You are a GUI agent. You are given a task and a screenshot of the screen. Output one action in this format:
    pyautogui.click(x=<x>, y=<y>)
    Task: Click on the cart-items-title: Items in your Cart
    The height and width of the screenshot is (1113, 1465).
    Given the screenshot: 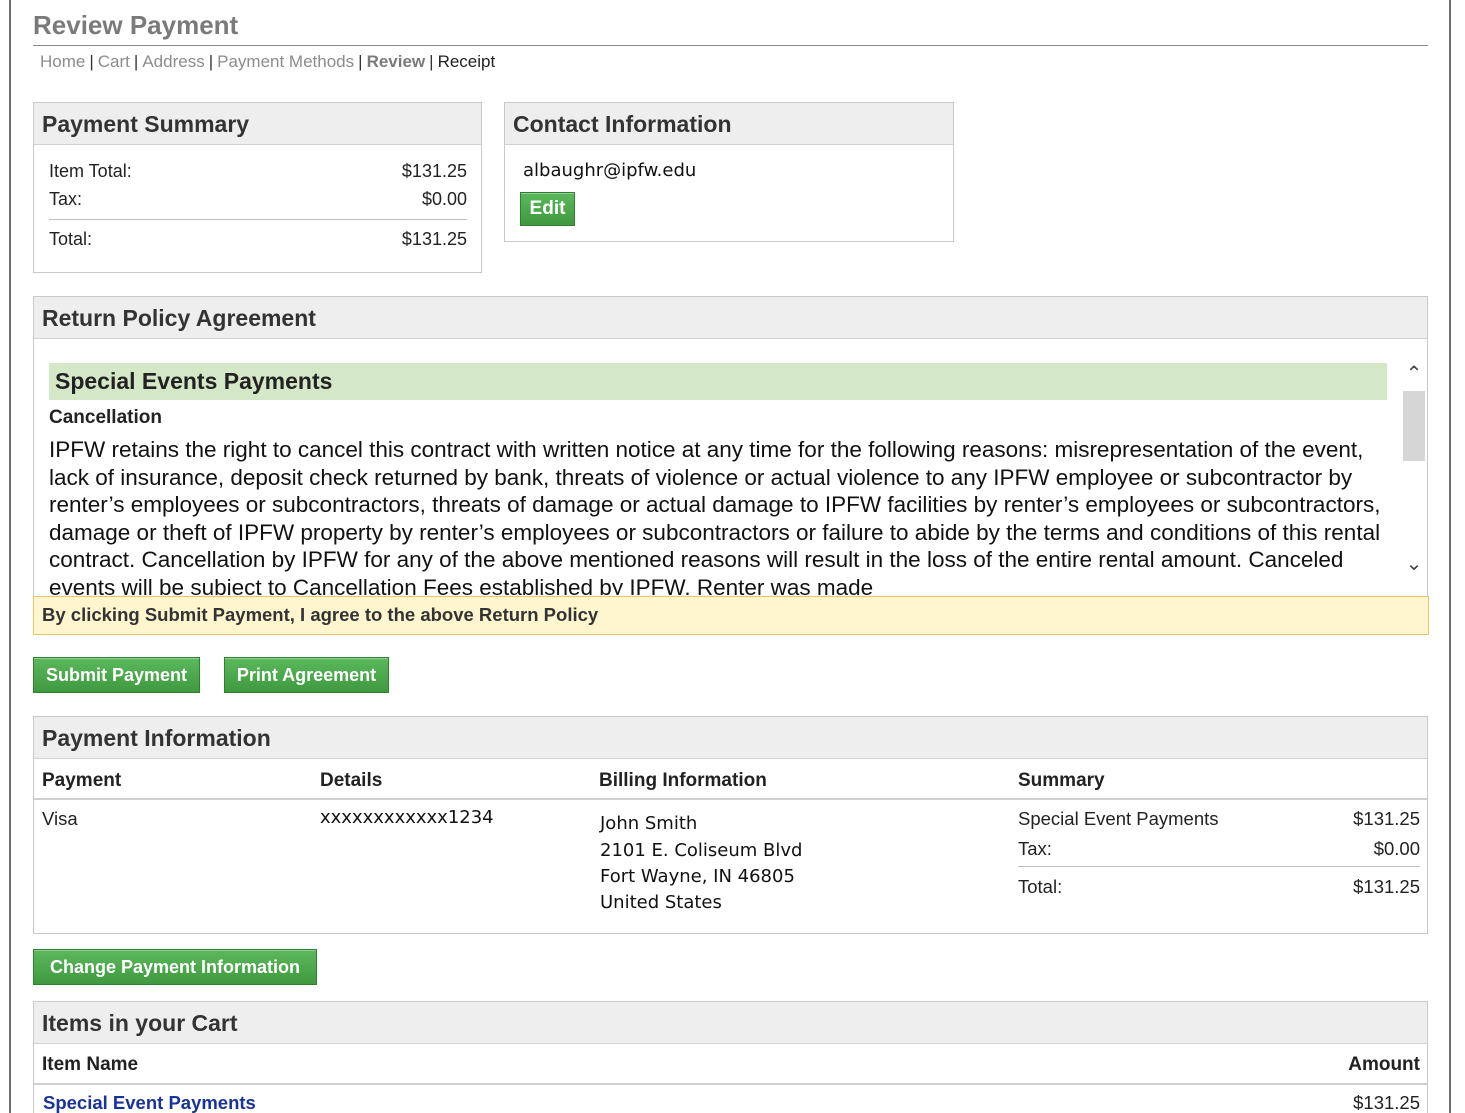 What is the action you would take?
    pyautogui.click(x=730, y=1023)
    